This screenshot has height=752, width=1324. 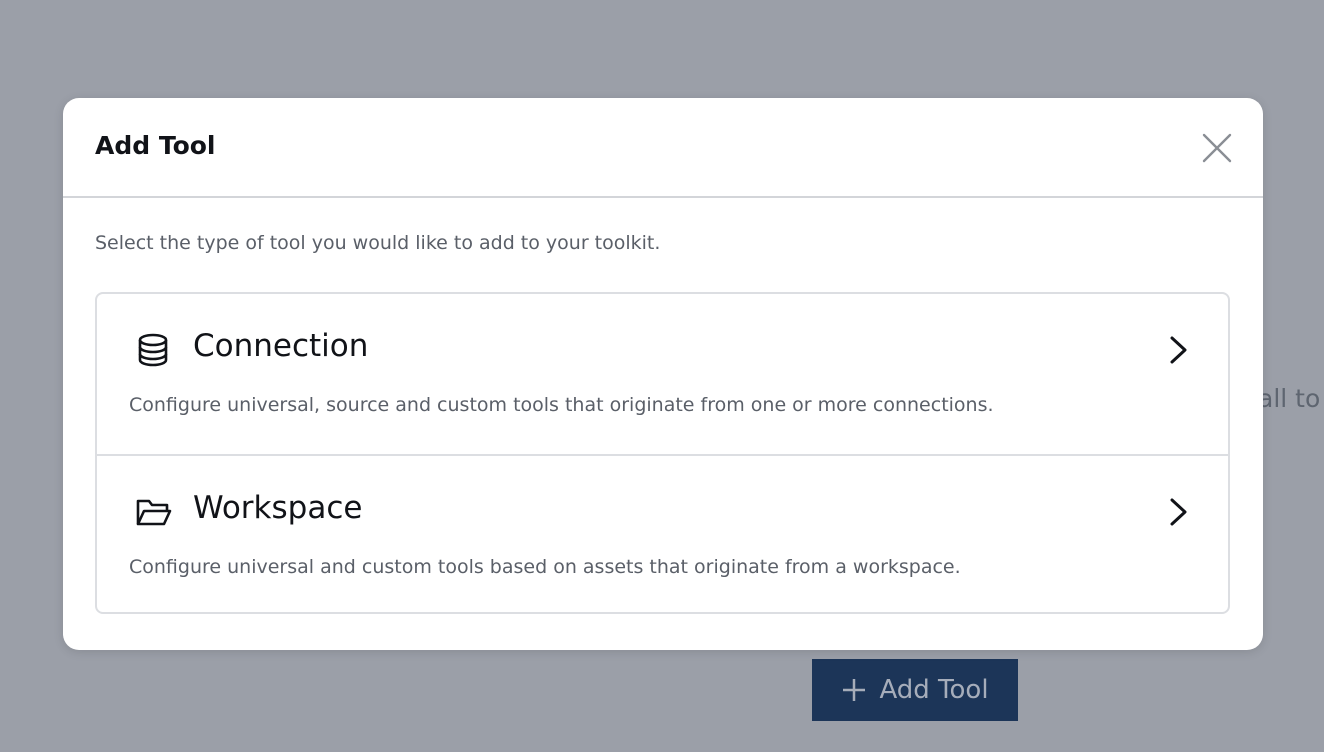 What do you see at coordinates (153, 350) in the screenshot?
I see `database-icon` at bounding box center [153, 350].